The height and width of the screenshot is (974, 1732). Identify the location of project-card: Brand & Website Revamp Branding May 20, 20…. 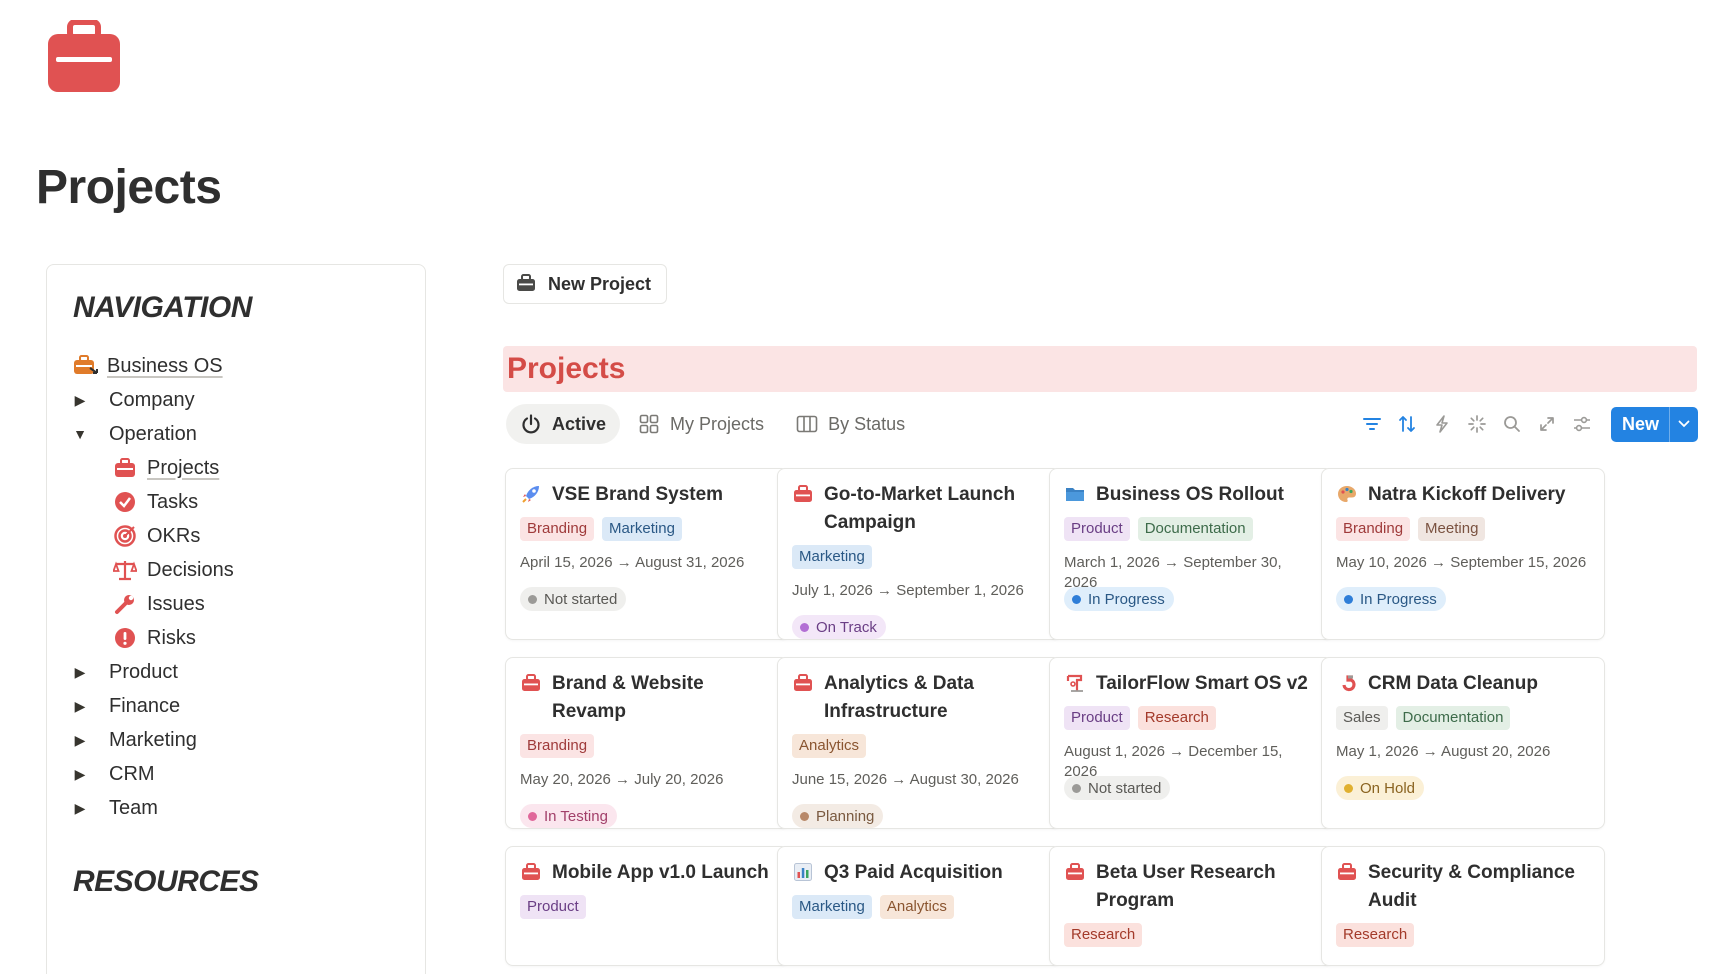
(647, 743).